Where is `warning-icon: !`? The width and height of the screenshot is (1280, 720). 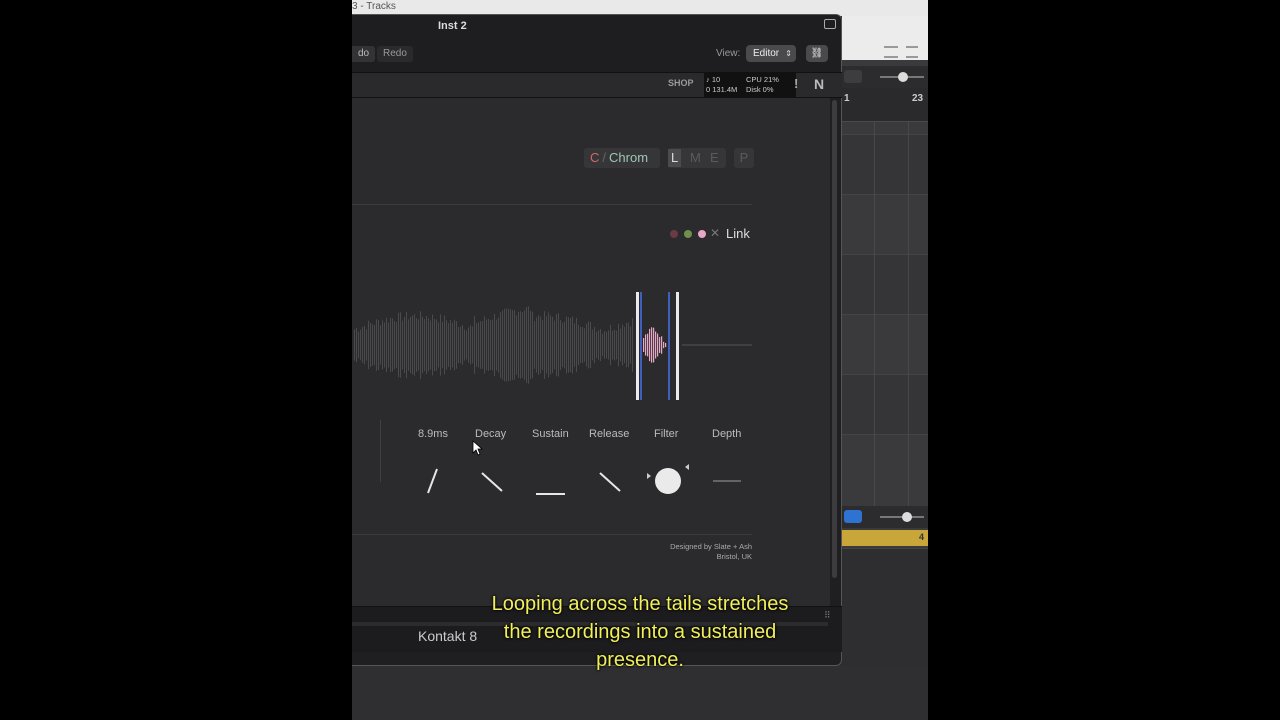
warning-icon: ! is located at coordinates (796, 83).